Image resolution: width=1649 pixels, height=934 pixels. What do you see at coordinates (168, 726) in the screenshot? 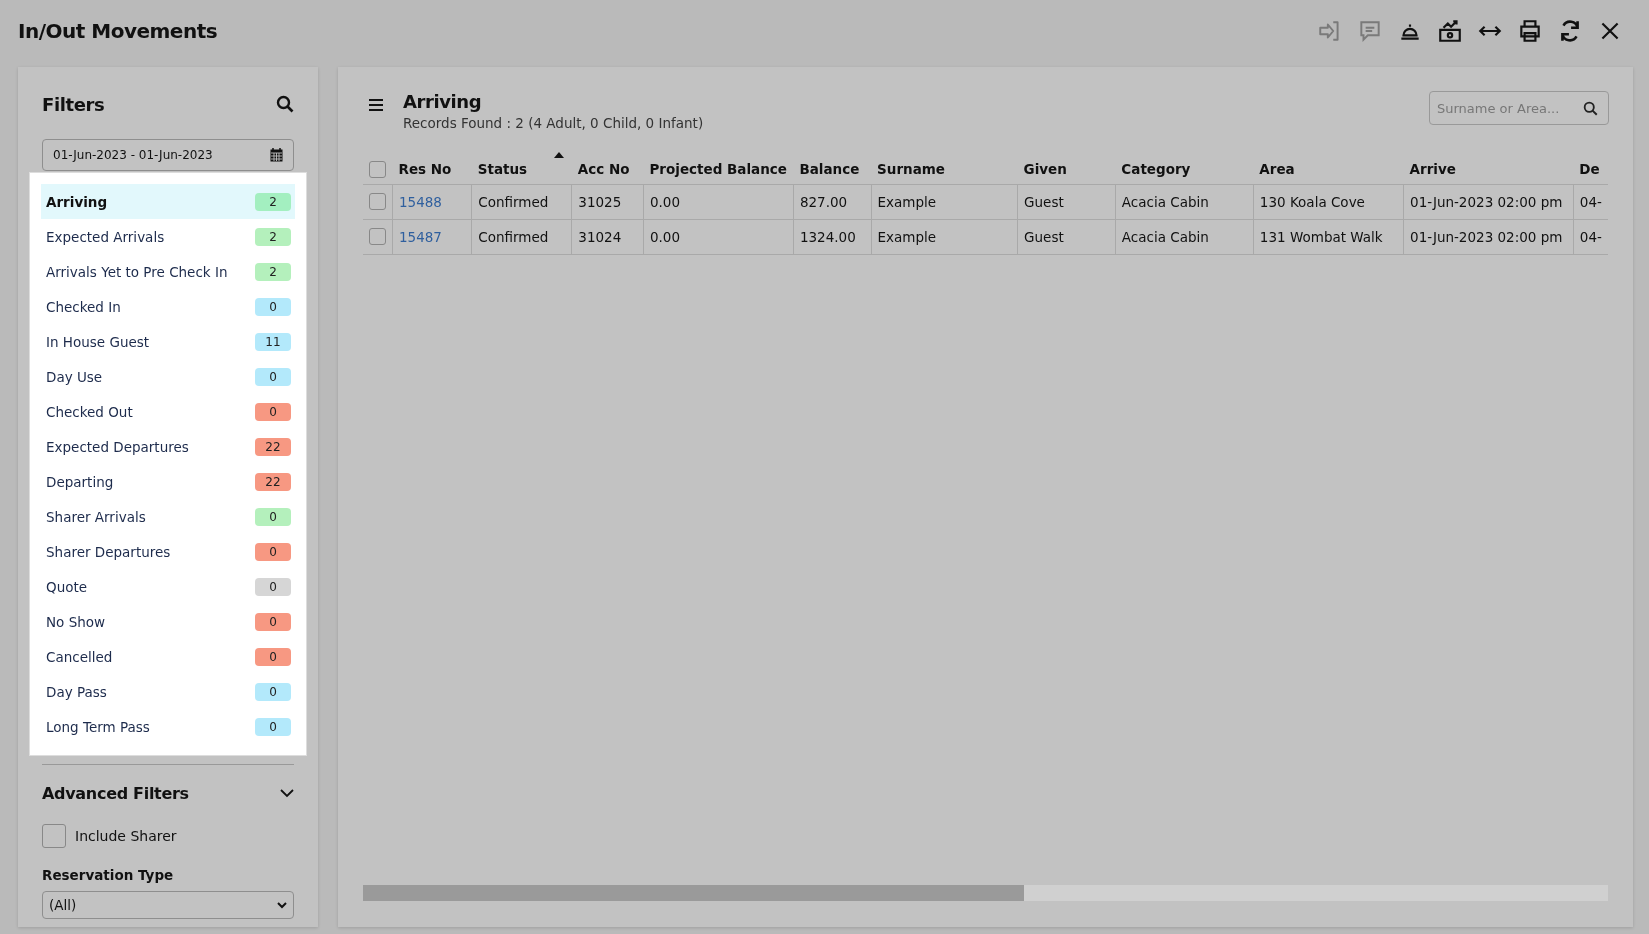
I see `filter-item: Long Term Pass 0` at bounding box center [168, 726].